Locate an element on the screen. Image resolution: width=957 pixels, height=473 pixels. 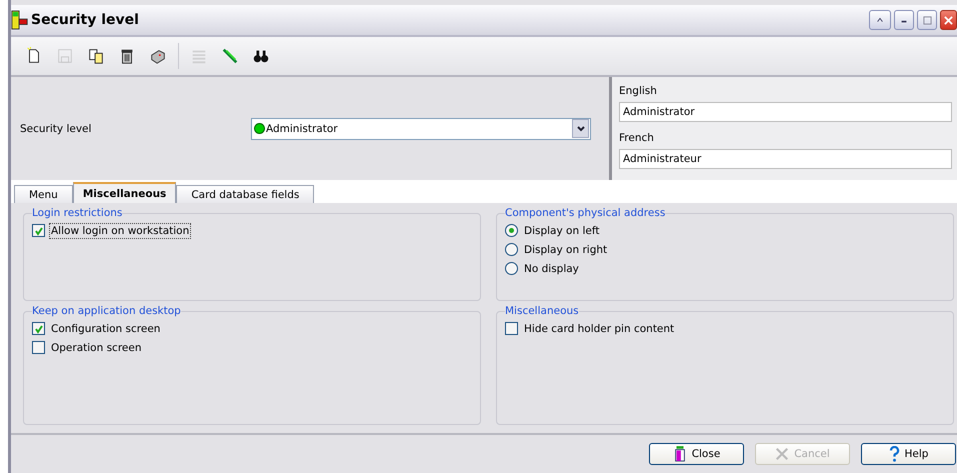
cross-icon is located at coordinates (782, 454).